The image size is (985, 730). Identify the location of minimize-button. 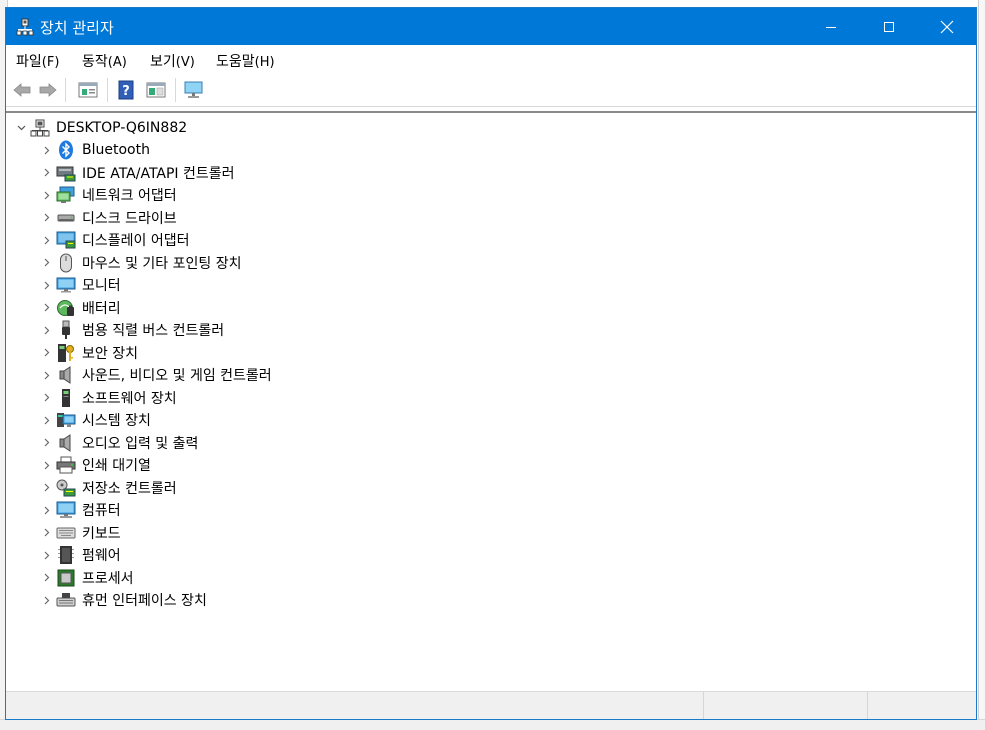
(831, 26).